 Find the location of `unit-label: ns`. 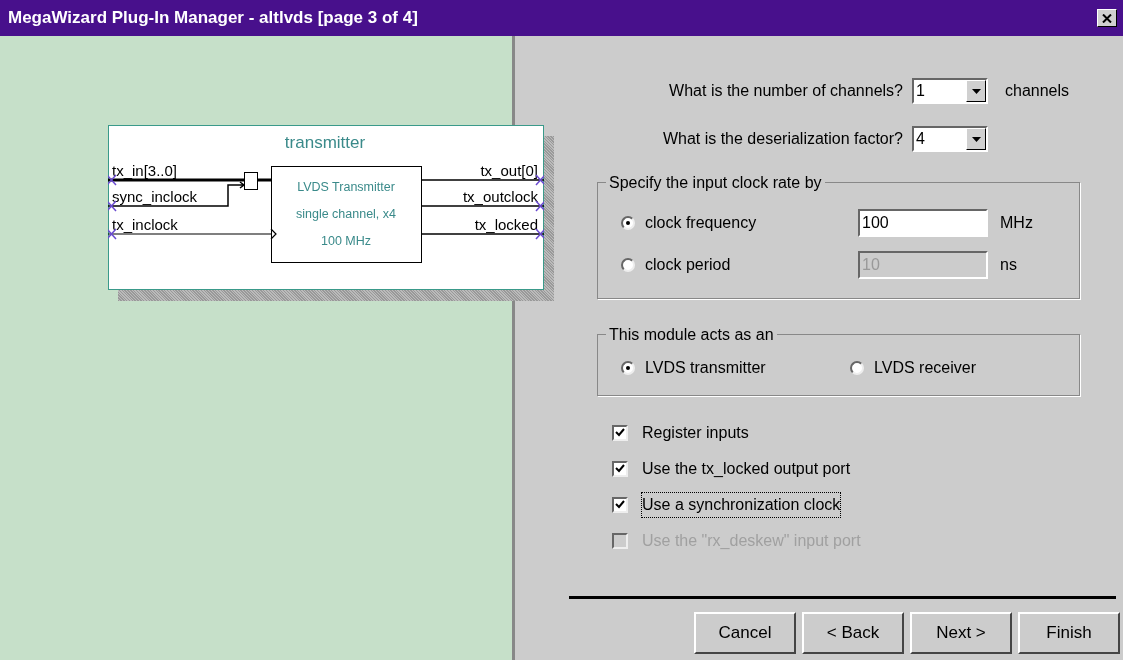

unit-label: ns is located at coordinates (1008, 265).